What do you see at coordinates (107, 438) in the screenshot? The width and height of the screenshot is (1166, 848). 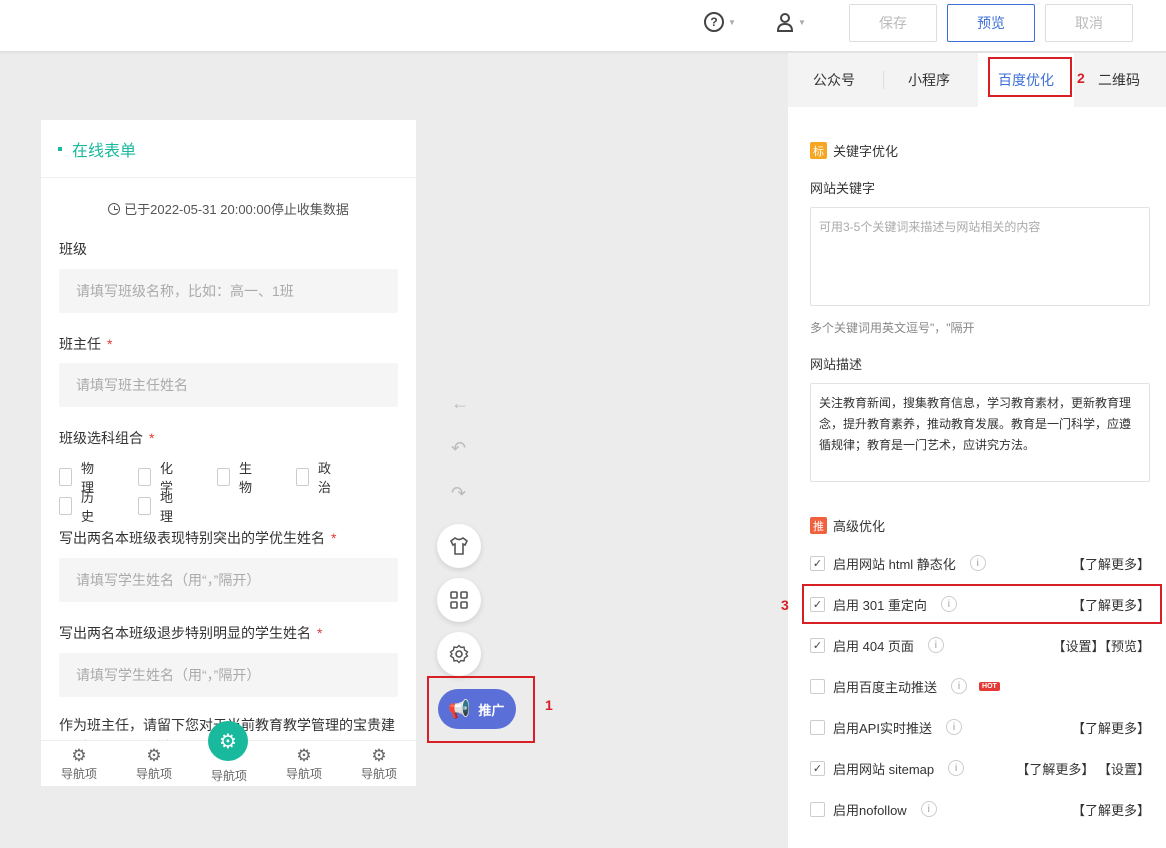 I see `field-label-subjects: 班级选科组合 *` at bounding box center [107, 438].